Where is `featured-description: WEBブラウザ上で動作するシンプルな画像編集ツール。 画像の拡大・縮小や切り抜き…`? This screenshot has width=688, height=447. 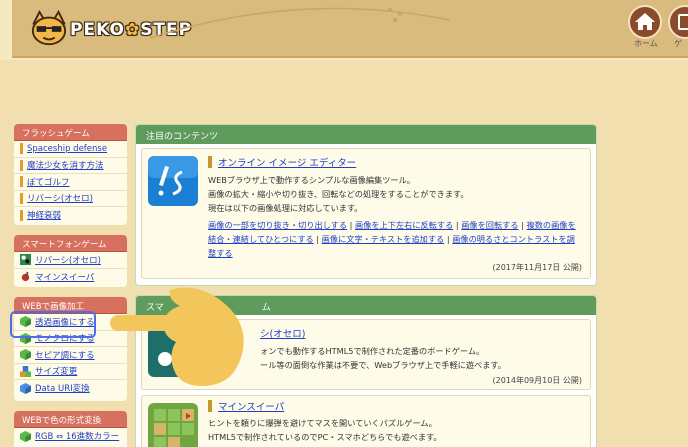 featured-description: WEBブラウザ上で動作するシンプルな画像編集ツール。 画像の拡大・縮小や切り抜き… is located at coordinates (338, 194).